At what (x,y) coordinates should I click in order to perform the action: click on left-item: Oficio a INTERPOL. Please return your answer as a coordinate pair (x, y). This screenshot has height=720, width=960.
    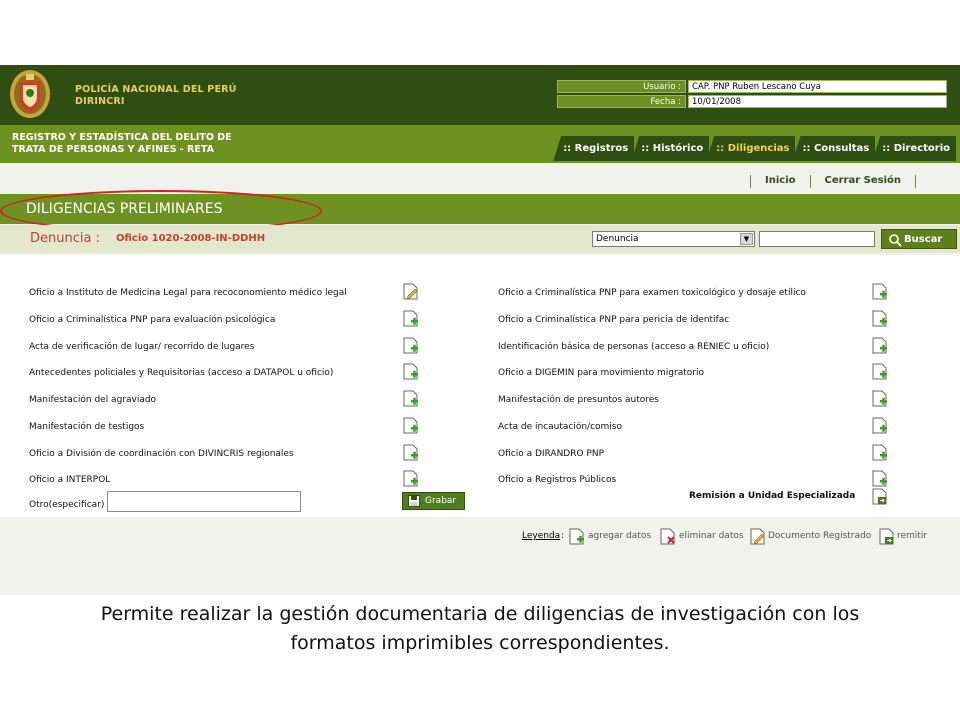
    Looking at the image, I should click on (70, 480).